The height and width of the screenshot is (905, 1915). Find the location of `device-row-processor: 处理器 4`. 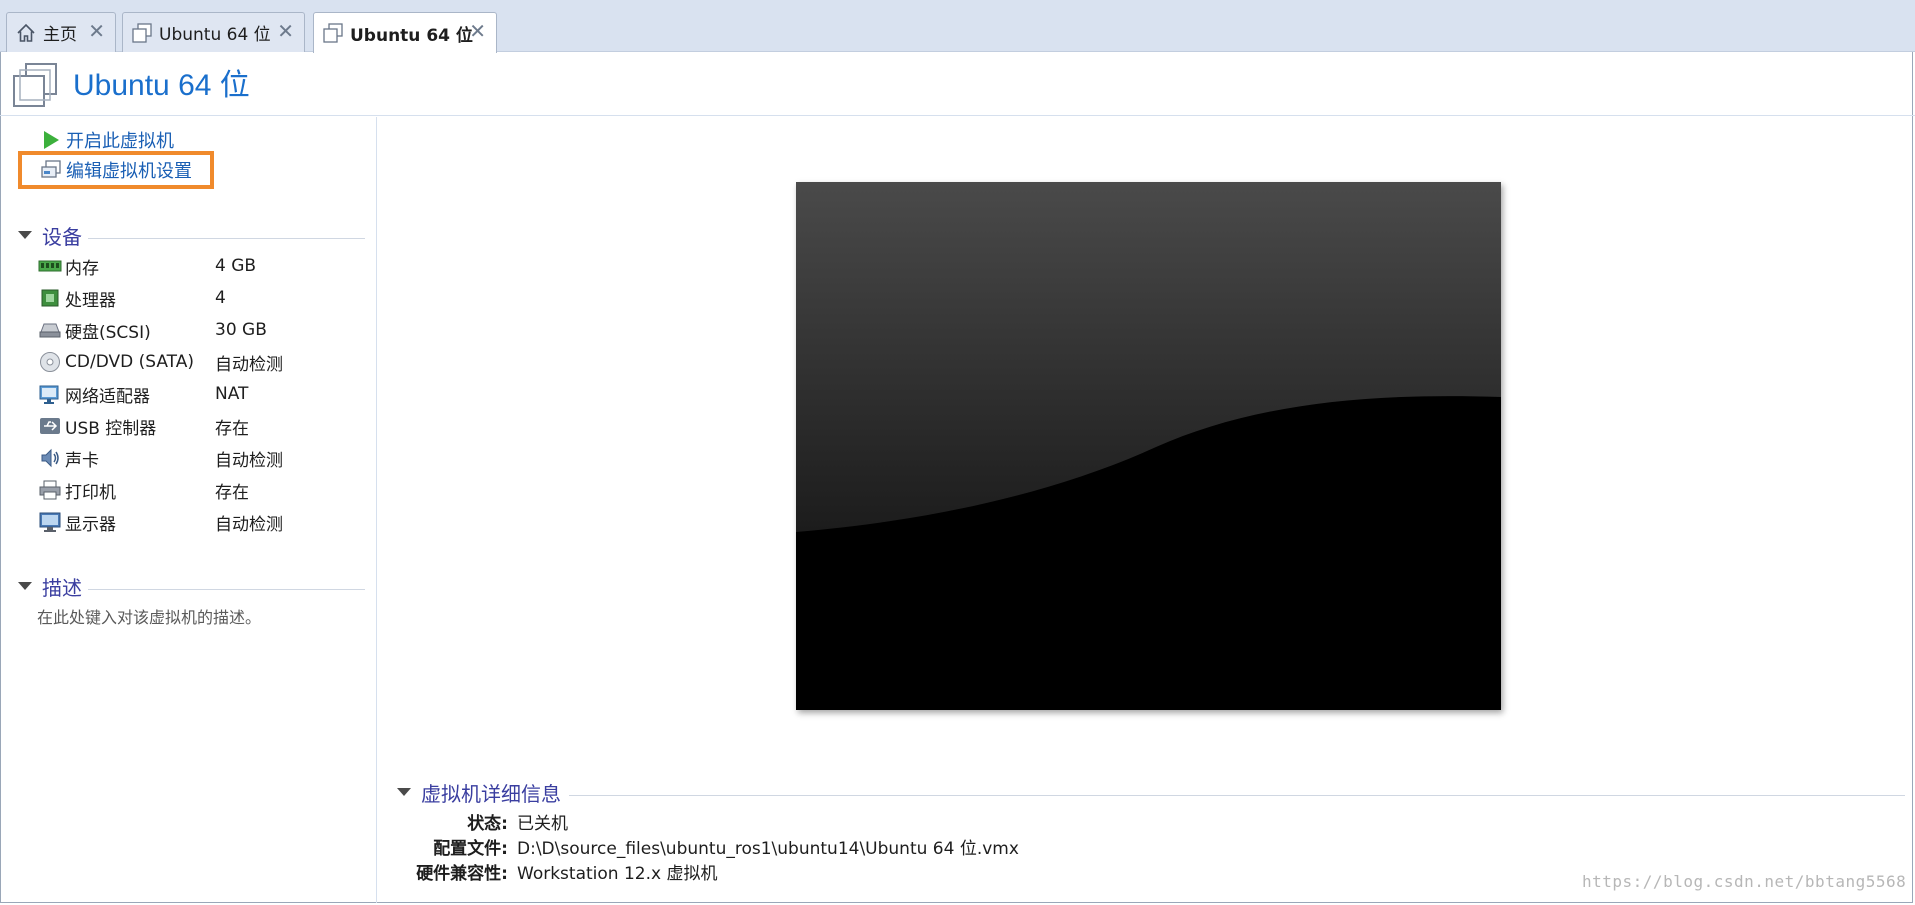

device-row-processor: 处理器 4 is located at coordinates (203, 298).